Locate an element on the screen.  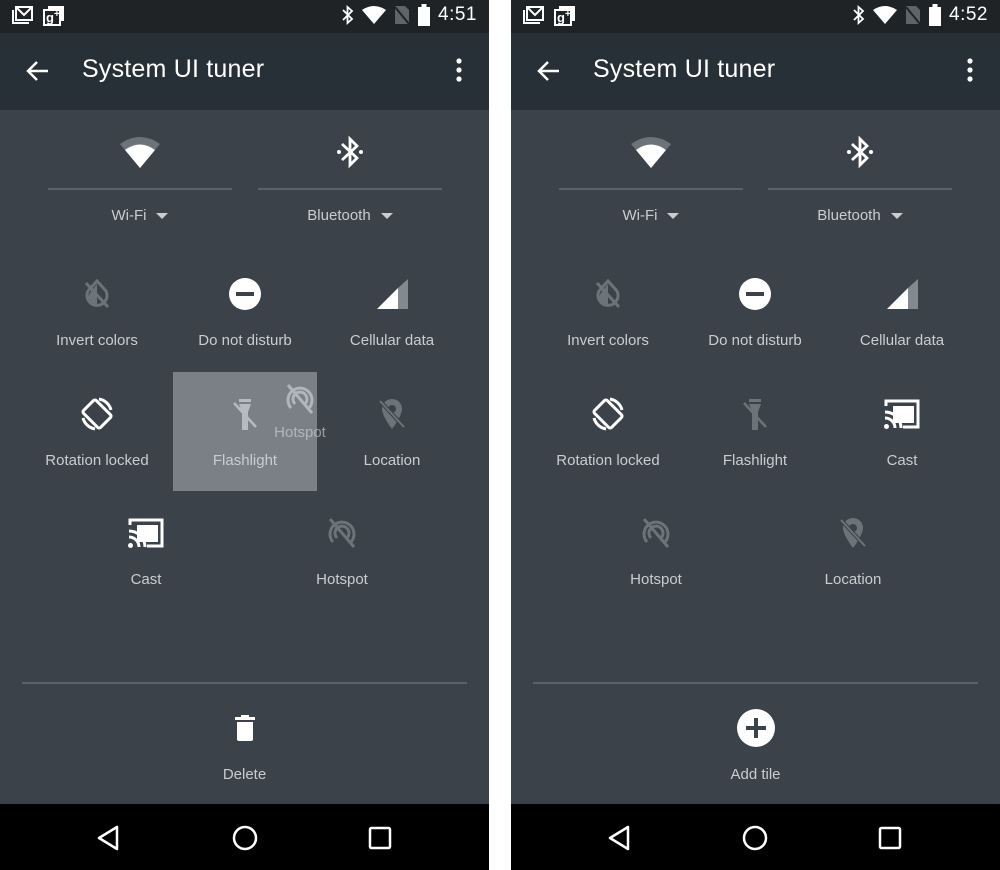
status-time: 4:51 is located at coordinates (457, 14).